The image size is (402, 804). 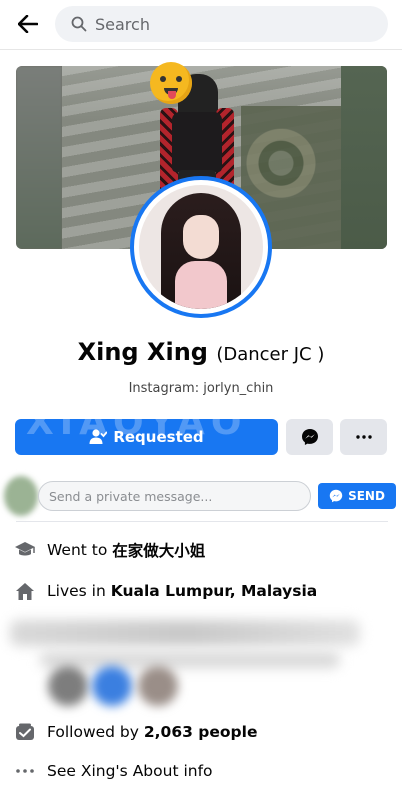 What do you see at coordinates (118, 689) in the screenshot?
I see `blurred-avatars` at bounding box center [118, 689].